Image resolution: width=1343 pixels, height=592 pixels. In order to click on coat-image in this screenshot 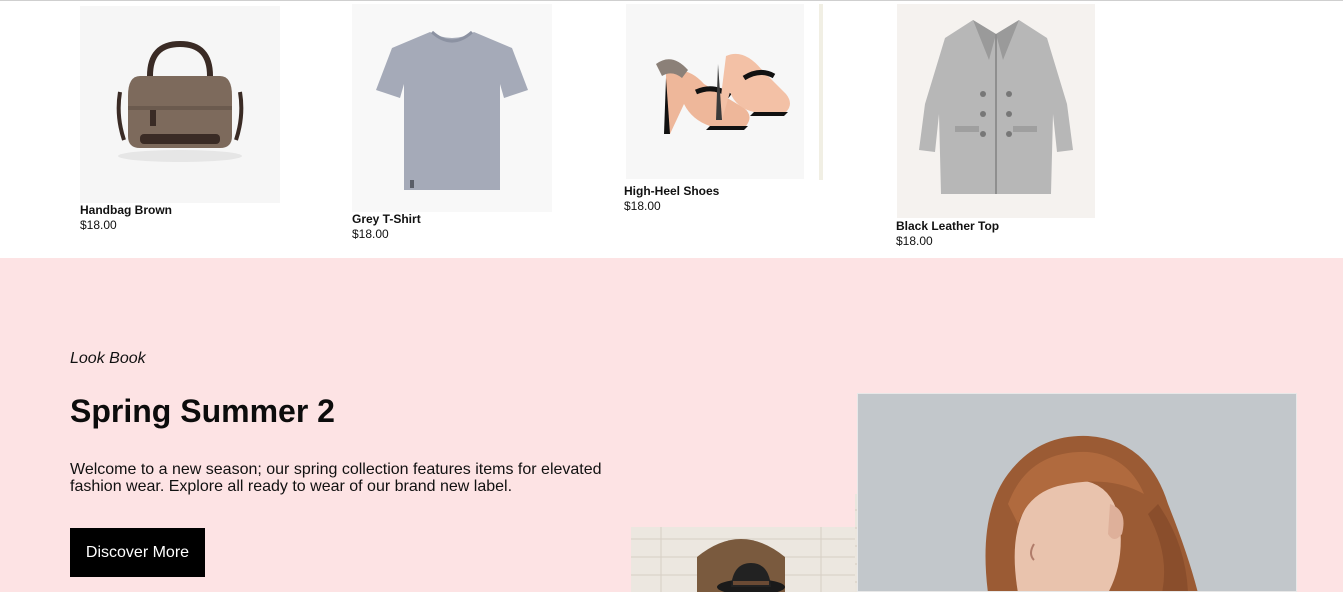, I will do `click(996, 111)`.